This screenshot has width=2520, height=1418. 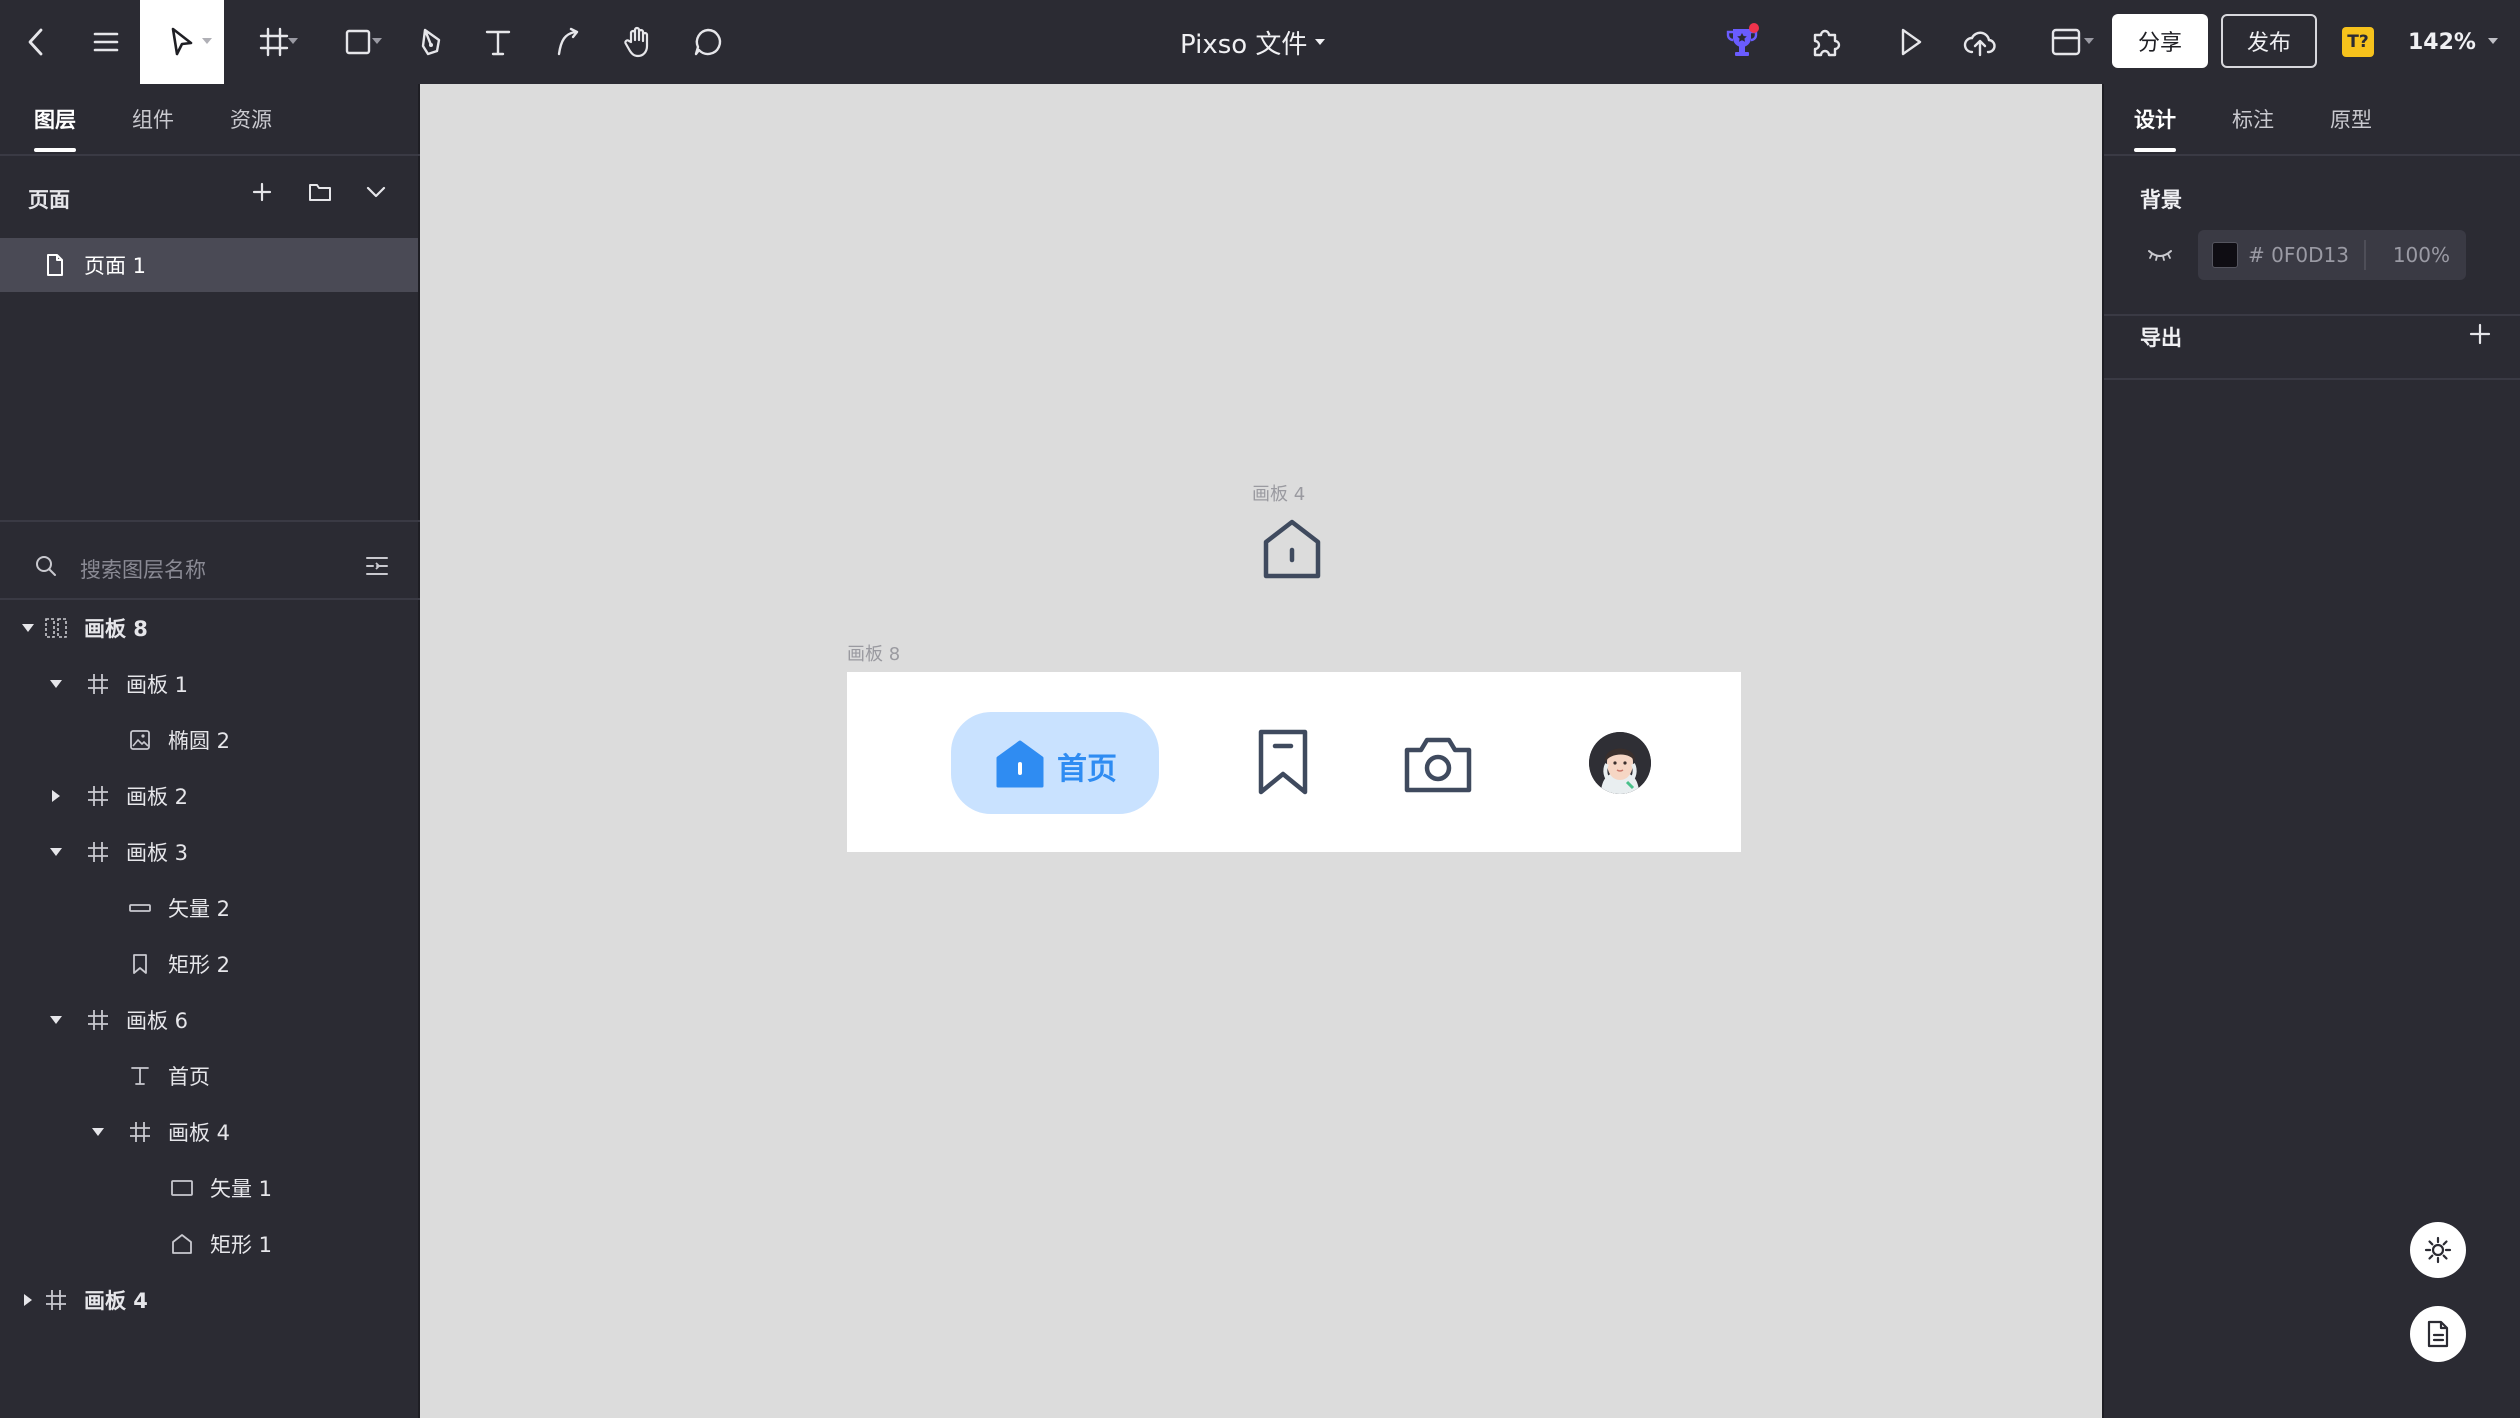 What do you see at coordinates (2269, 41) in the screenshot?
I see `publish-button: 发布` at bounding box center [2269, 41].